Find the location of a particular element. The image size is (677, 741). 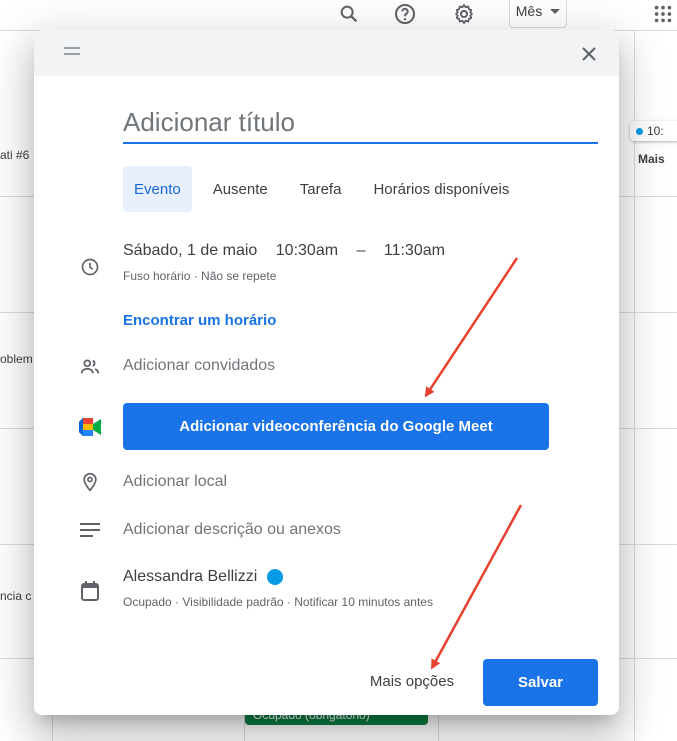

tab-horarios-disponiveis: Horários disponíveis is located at coordinates (441, 189).